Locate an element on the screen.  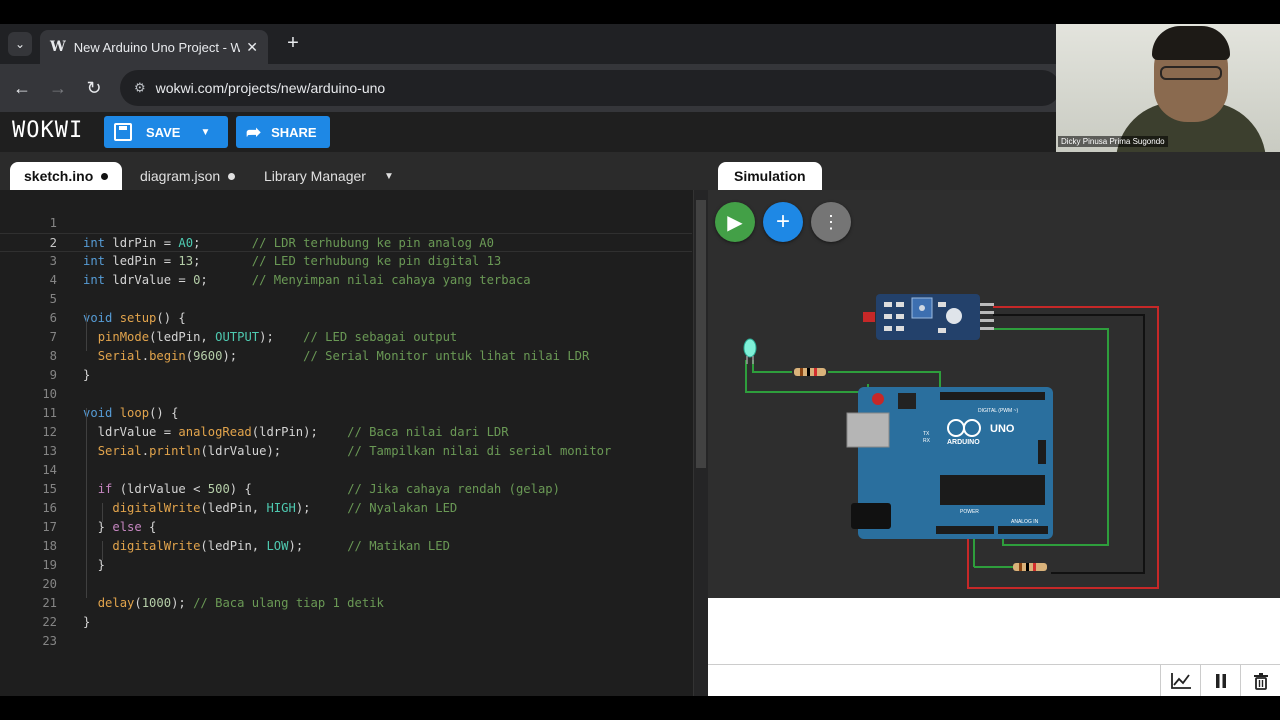
rx-label-text: RX is located at coordinates (927, 441).